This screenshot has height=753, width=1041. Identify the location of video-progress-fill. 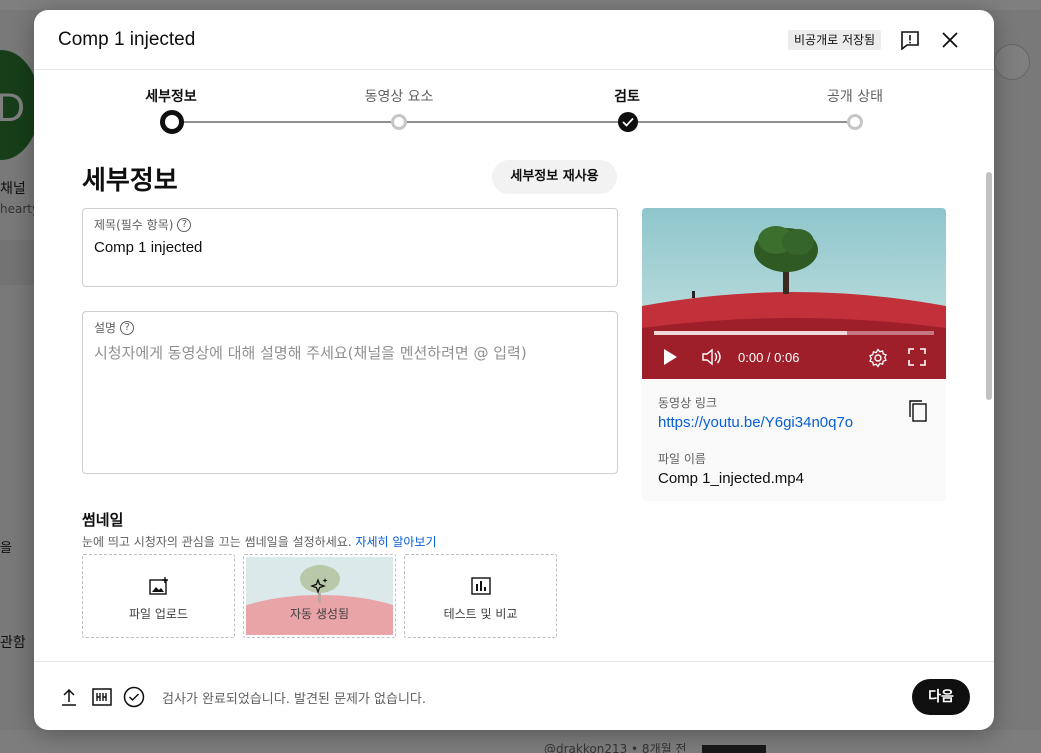
(751, 333).